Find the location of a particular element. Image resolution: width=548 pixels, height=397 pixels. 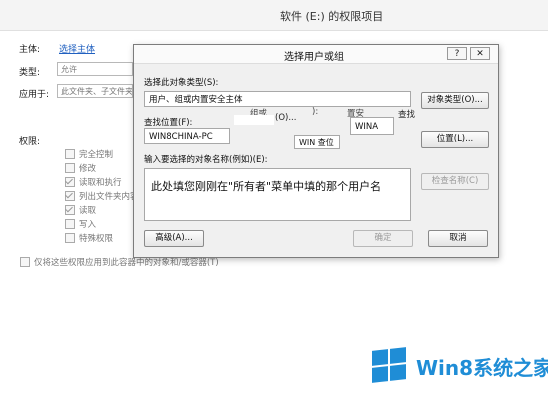

permission-read-execute: 读取和执行 is located at coordinates (99, 182).